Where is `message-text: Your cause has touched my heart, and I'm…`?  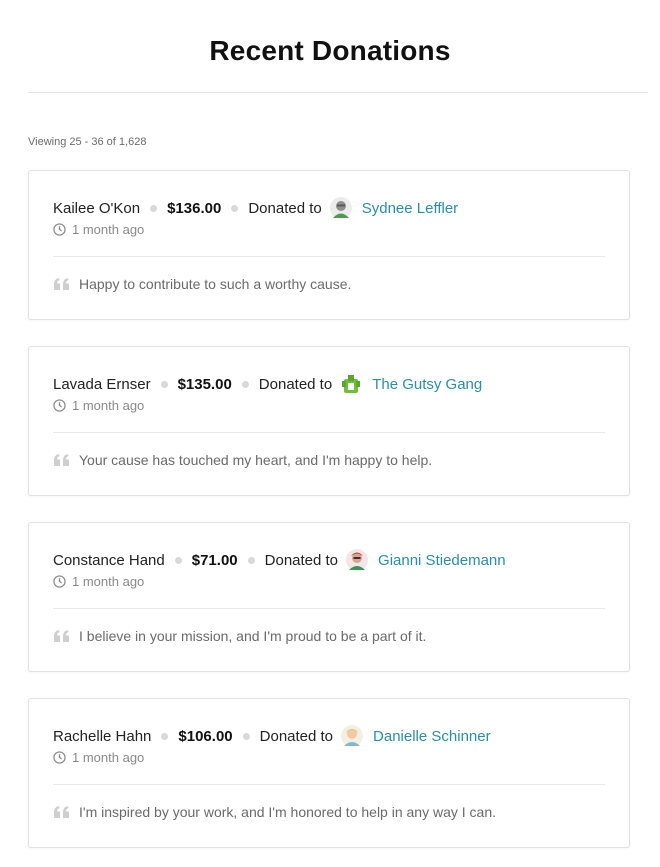 message-text: Your cause has touched my heart, and I'm… is located at coordinates (256, 460).